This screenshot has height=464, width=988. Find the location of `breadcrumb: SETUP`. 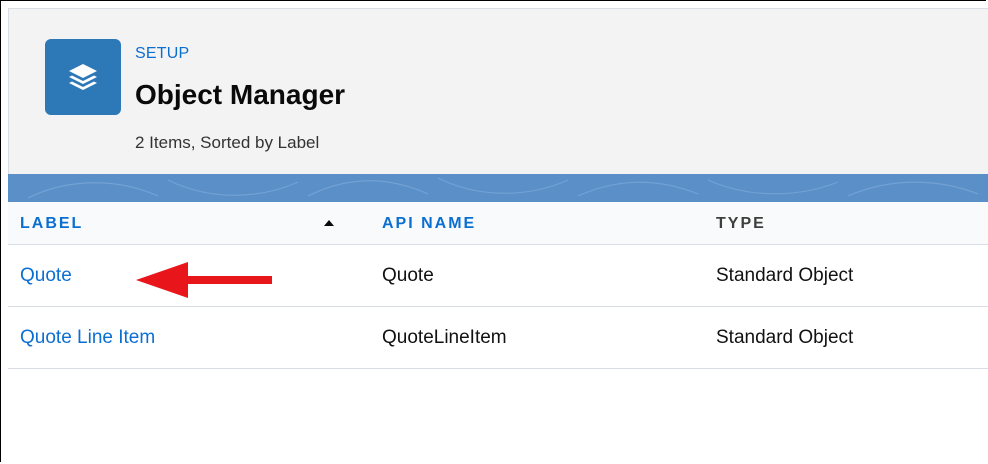

breadcrumb: SETUP is located at coordinates (162, 54).